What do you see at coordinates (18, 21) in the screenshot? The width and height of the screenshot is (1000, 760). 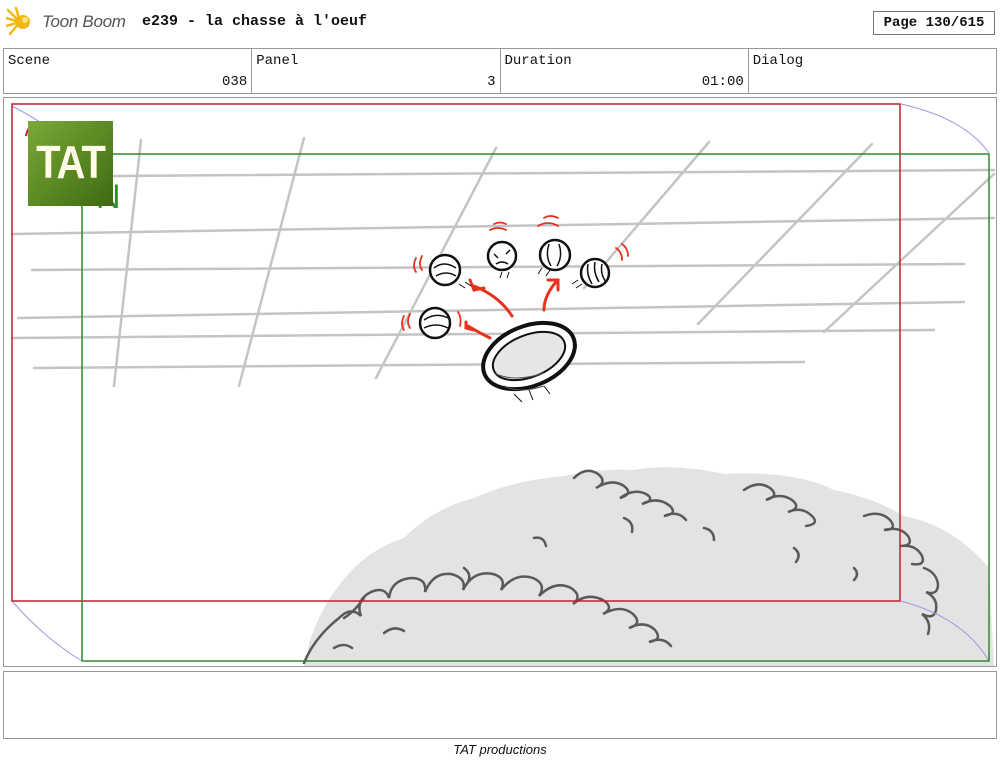 I see `toon-boom-burst-icon` at bounding box center [18, 21].